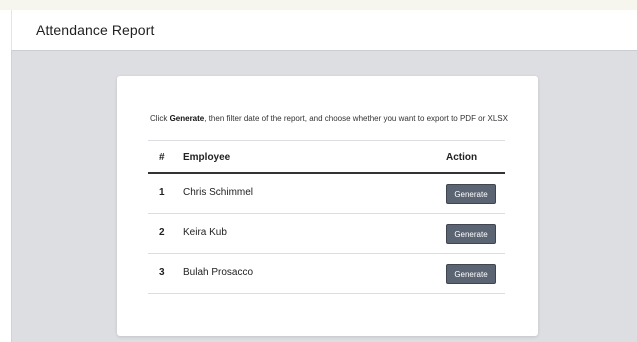 Image resolution: width=637 pixels, height=342 pixels. I want to click on column-header-employee: Employee, so click(207, 157).